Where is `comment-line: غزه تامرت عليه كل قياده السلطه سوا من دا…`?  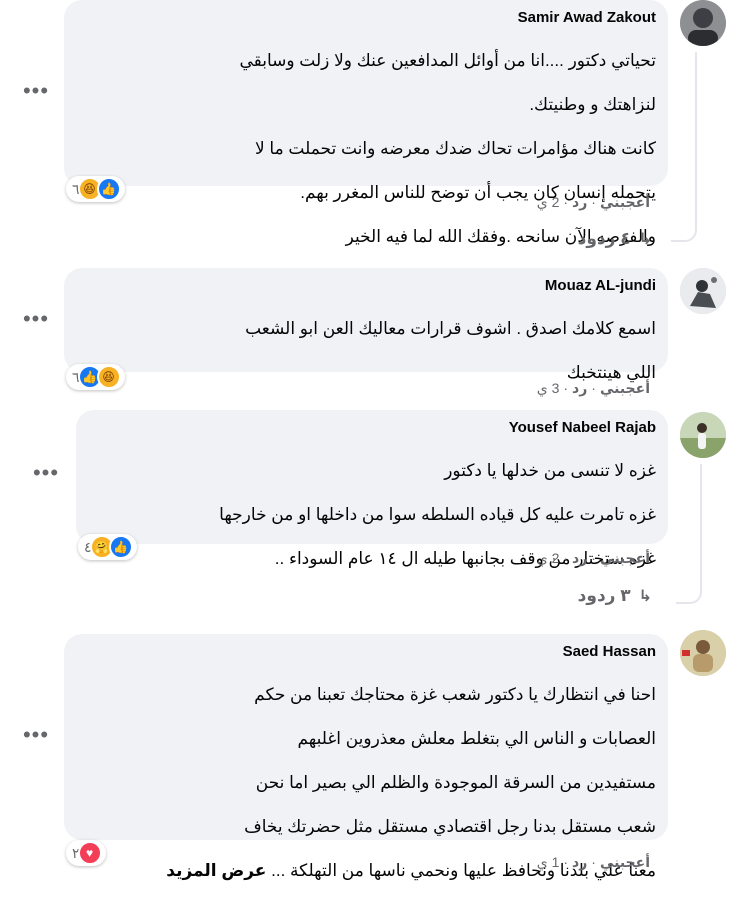
comment-line: غزه تامرت عليه كل قياده السلطه سوا من دا… is located at coordinates (437, 514).